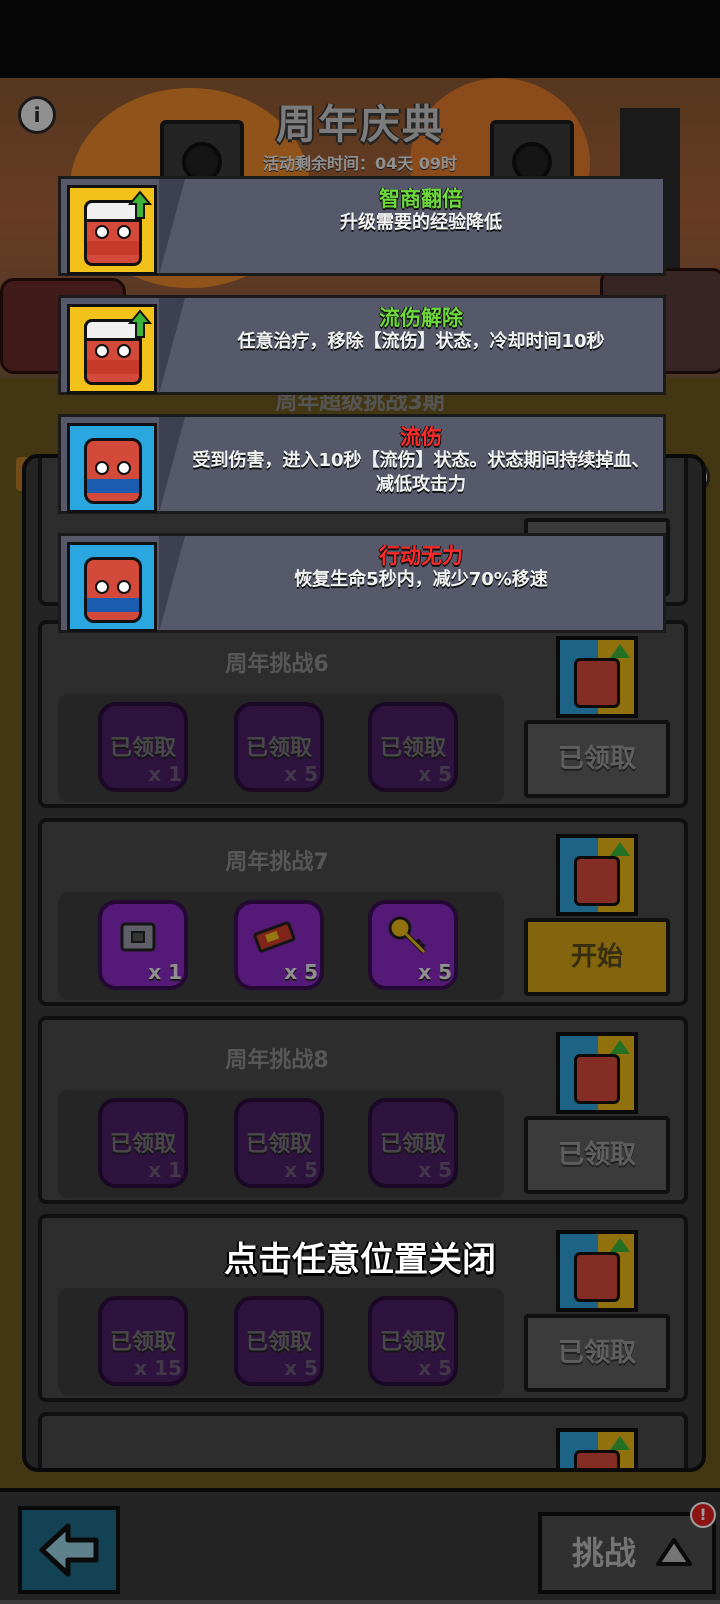 The width and height of the screenshot is (720, 1604). I want to click on tooltip-description: 任意治疗，移除【流伤】状态，冷却时间10秒, so click(421, 341).